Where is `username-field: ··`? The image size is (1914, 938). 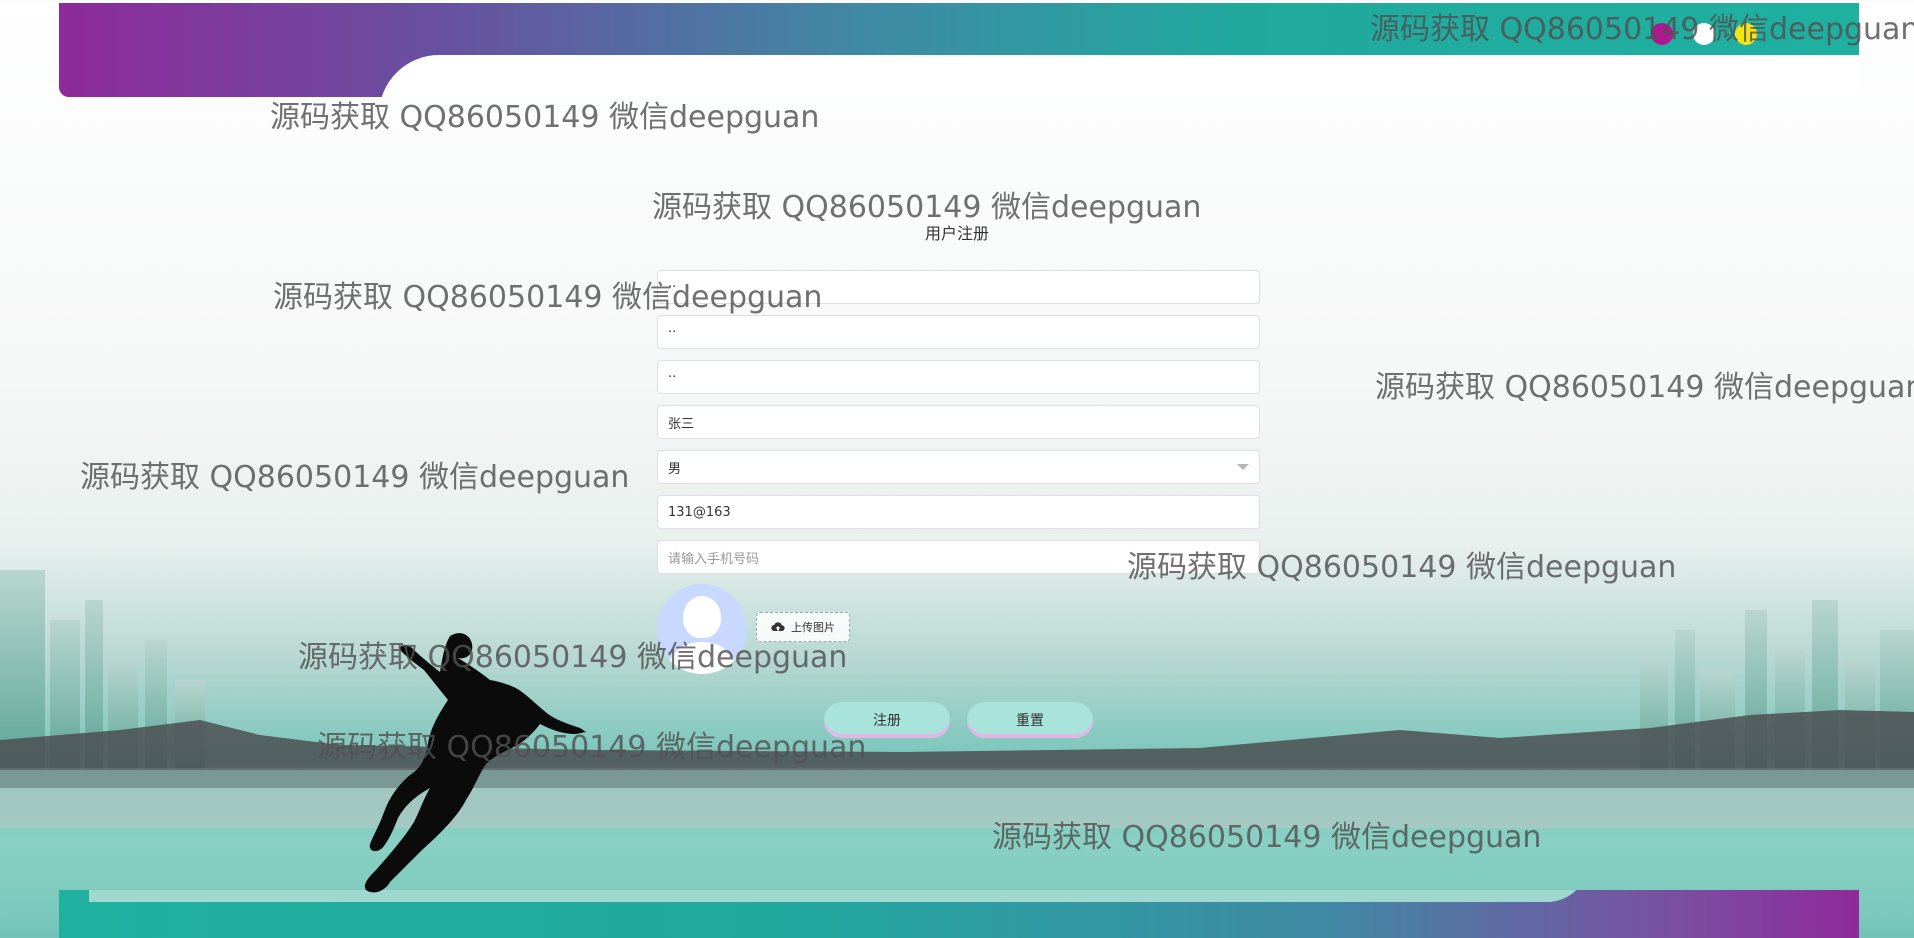
username-field: ·· is located at coordinates (958, 287).